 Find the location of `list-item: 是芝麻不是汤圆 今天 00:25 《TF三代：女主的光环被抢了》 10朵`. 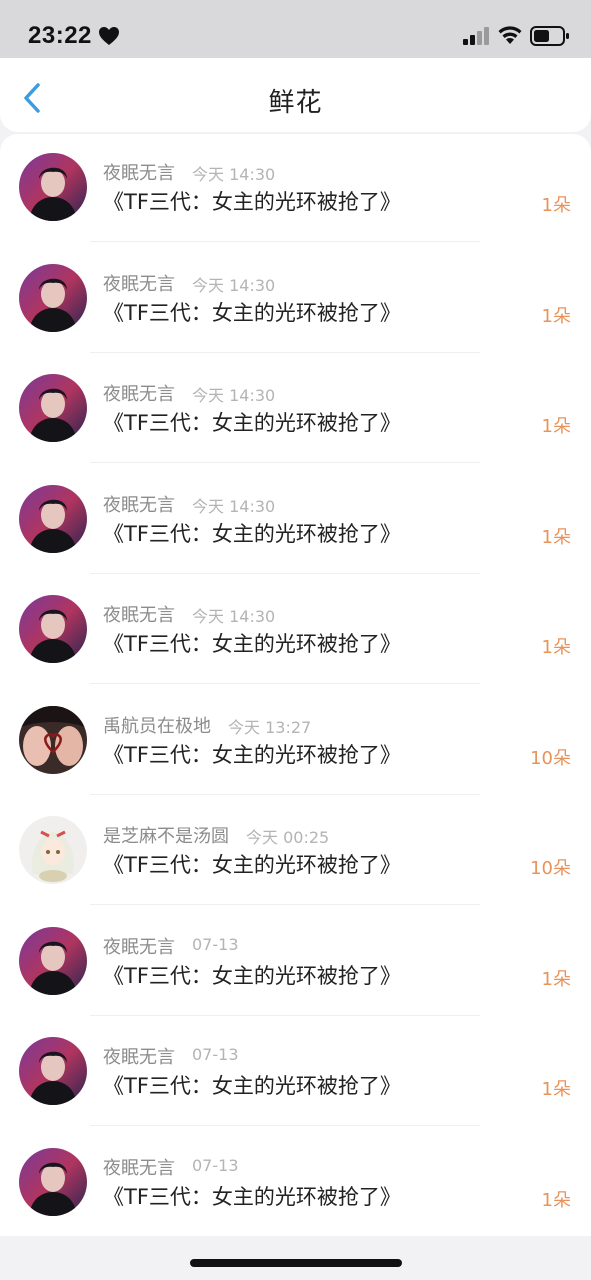

list-item: 是芝麻不是汤圆 今天 00:25 《TF三代：女主的光环被抢了》 10朵 is located at coordinates (295, 852).